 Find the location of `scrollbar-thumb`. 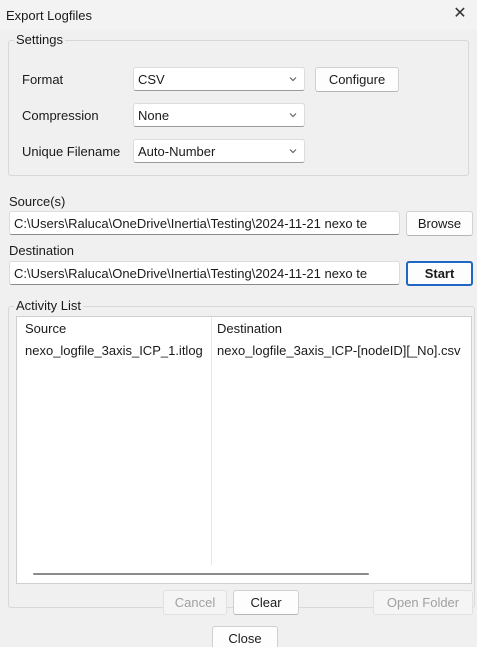

scrollbar-thumb is located at coordinates (201, 574).